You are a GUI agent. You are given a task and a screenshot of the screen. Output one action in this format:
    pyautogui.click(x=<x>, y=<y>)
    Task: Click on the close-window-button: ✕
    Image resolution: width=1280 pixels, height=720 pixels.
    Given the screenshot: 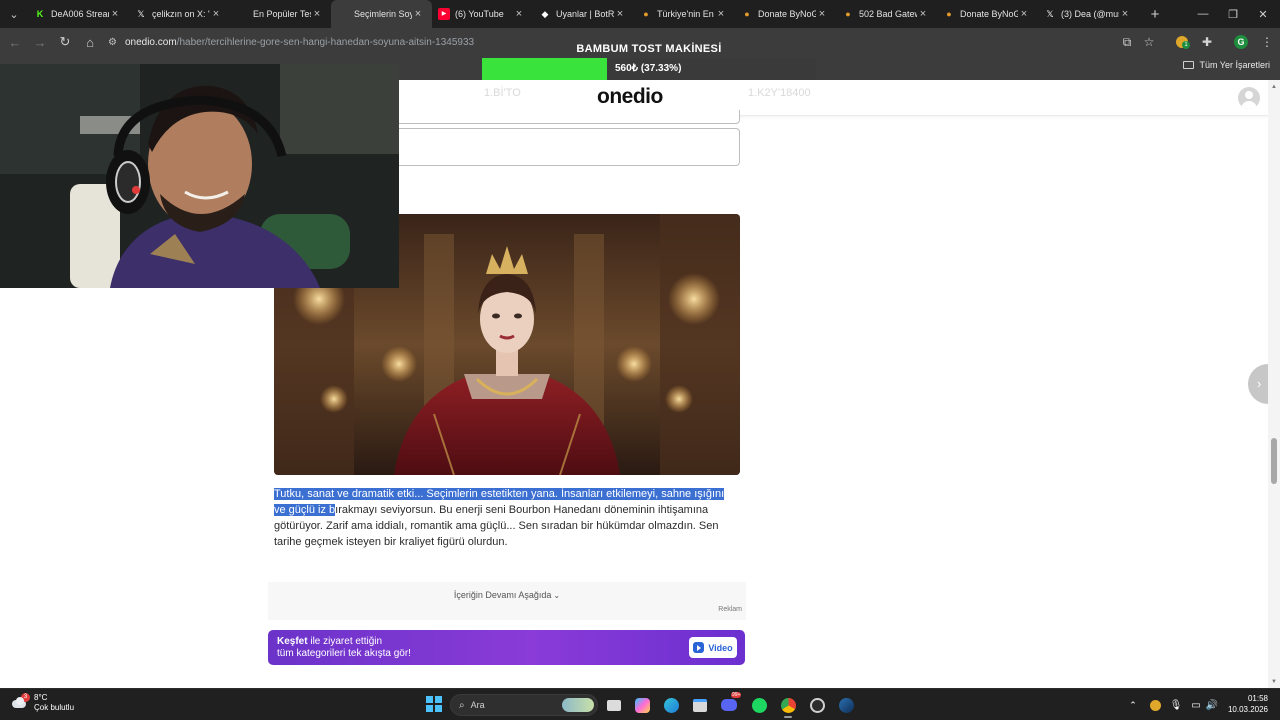 What is the action you would take?
    pyautogui.click(x=1263, y=14)
    